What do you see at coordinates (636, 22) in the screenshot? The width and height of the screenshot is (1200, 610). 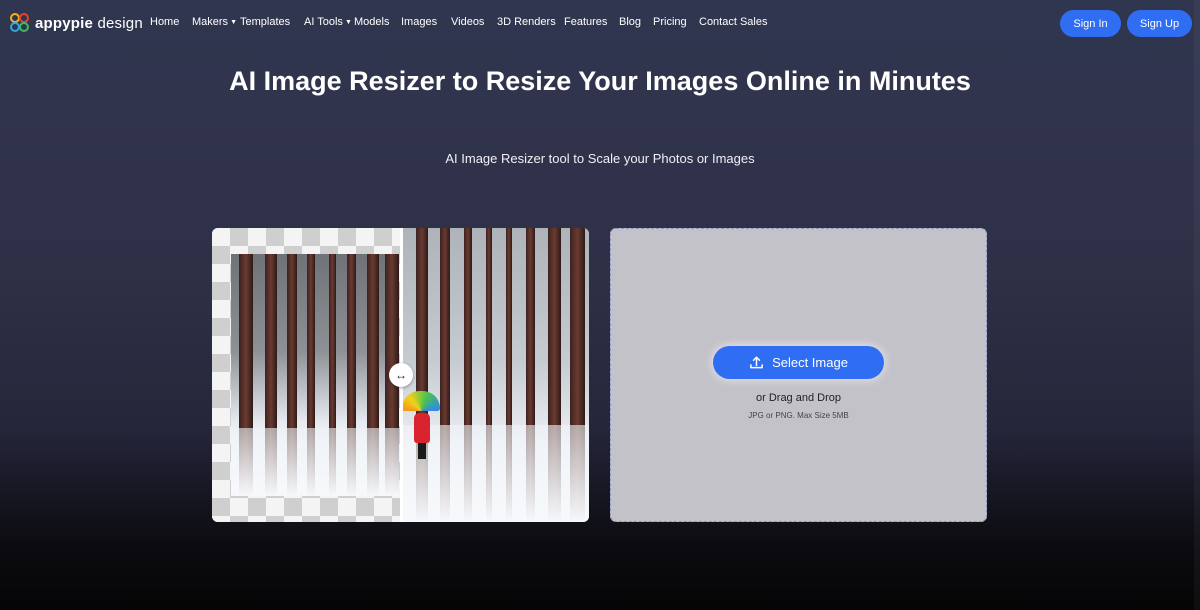 I see `nav-blog: Blog` at bounding box center [636, 22].